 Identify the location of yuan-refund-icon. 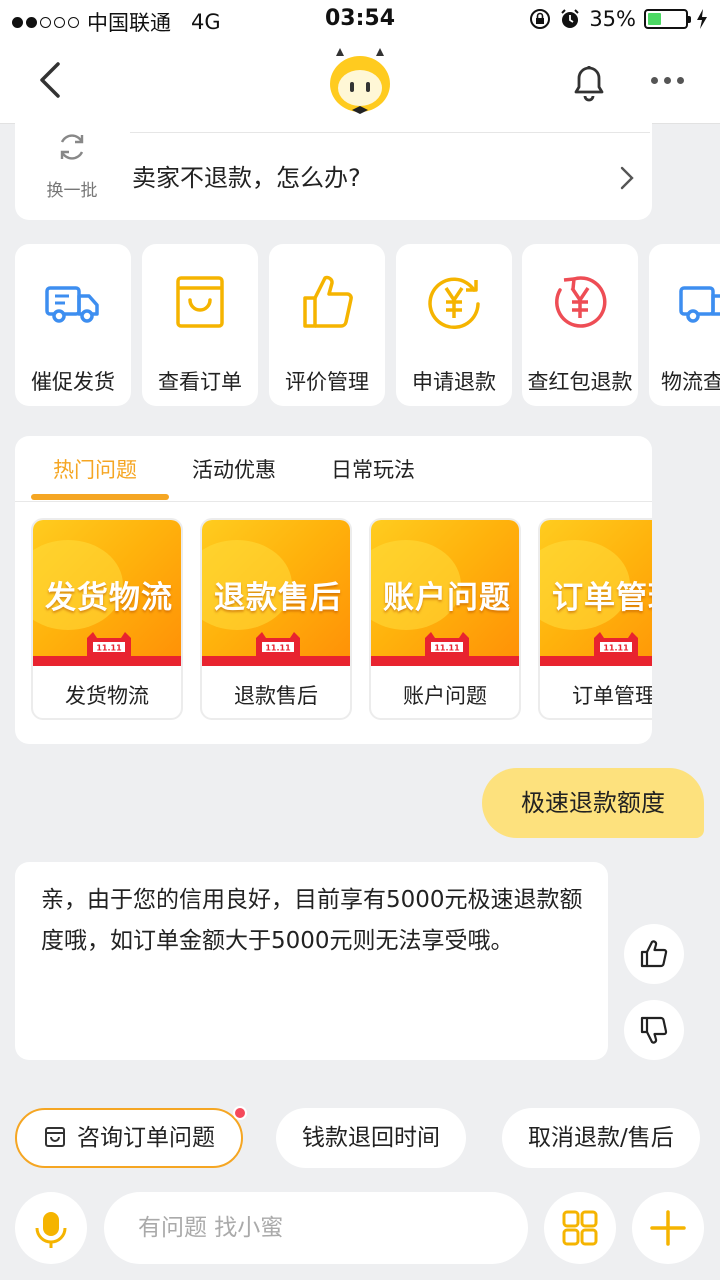
(454, 303).